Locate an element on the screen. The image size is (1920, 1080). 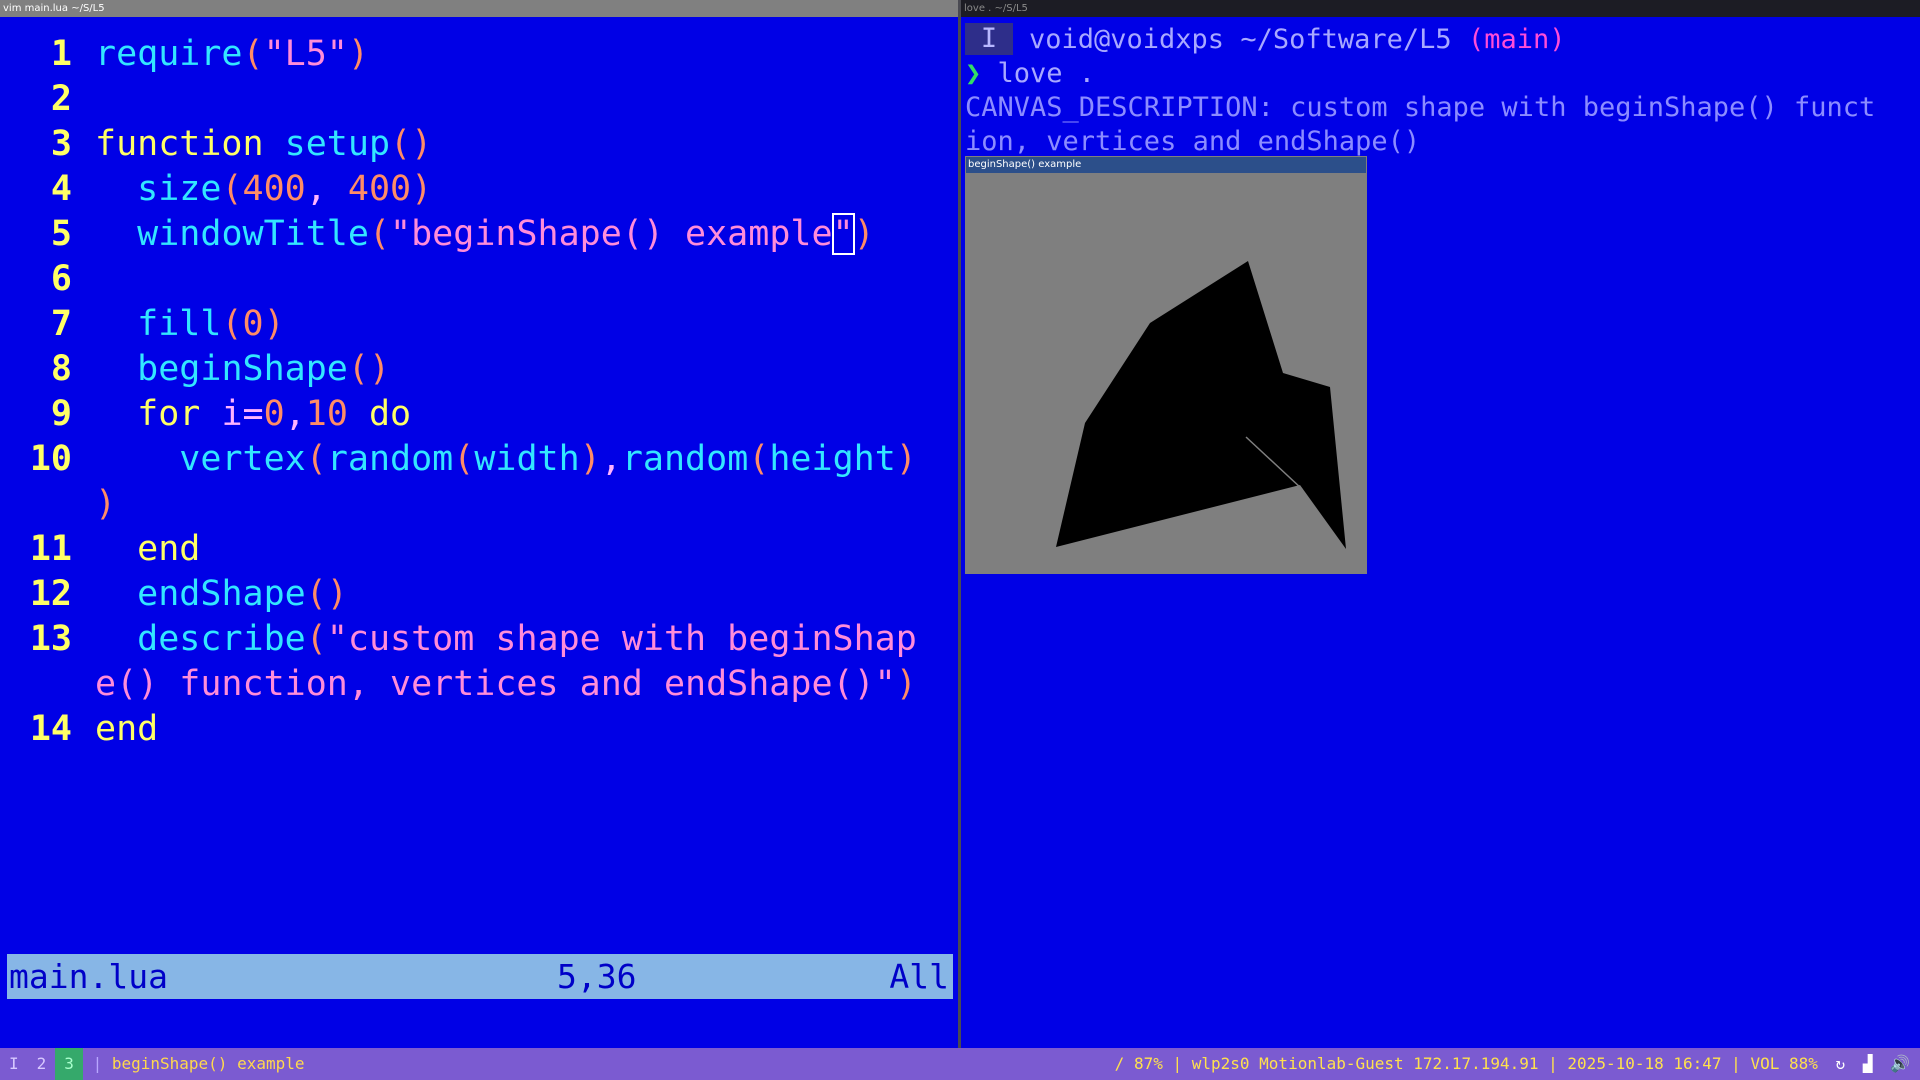
code-line: 2 is located at coordinates (479, 99).